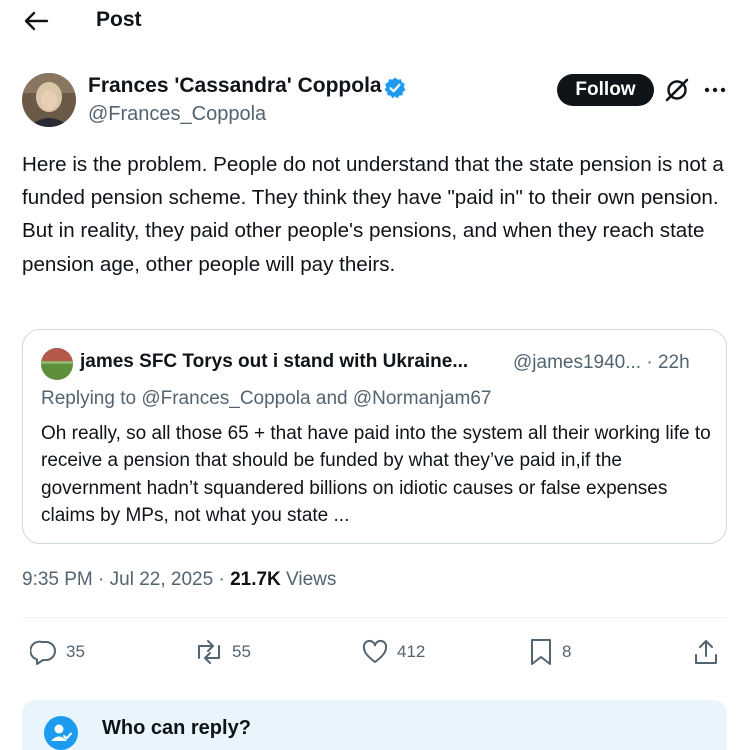 This screenshot has width=750, height=750. Describe the element at coordinates (541, 652) in the screenshot. I see `bookmark-icon` at that location.